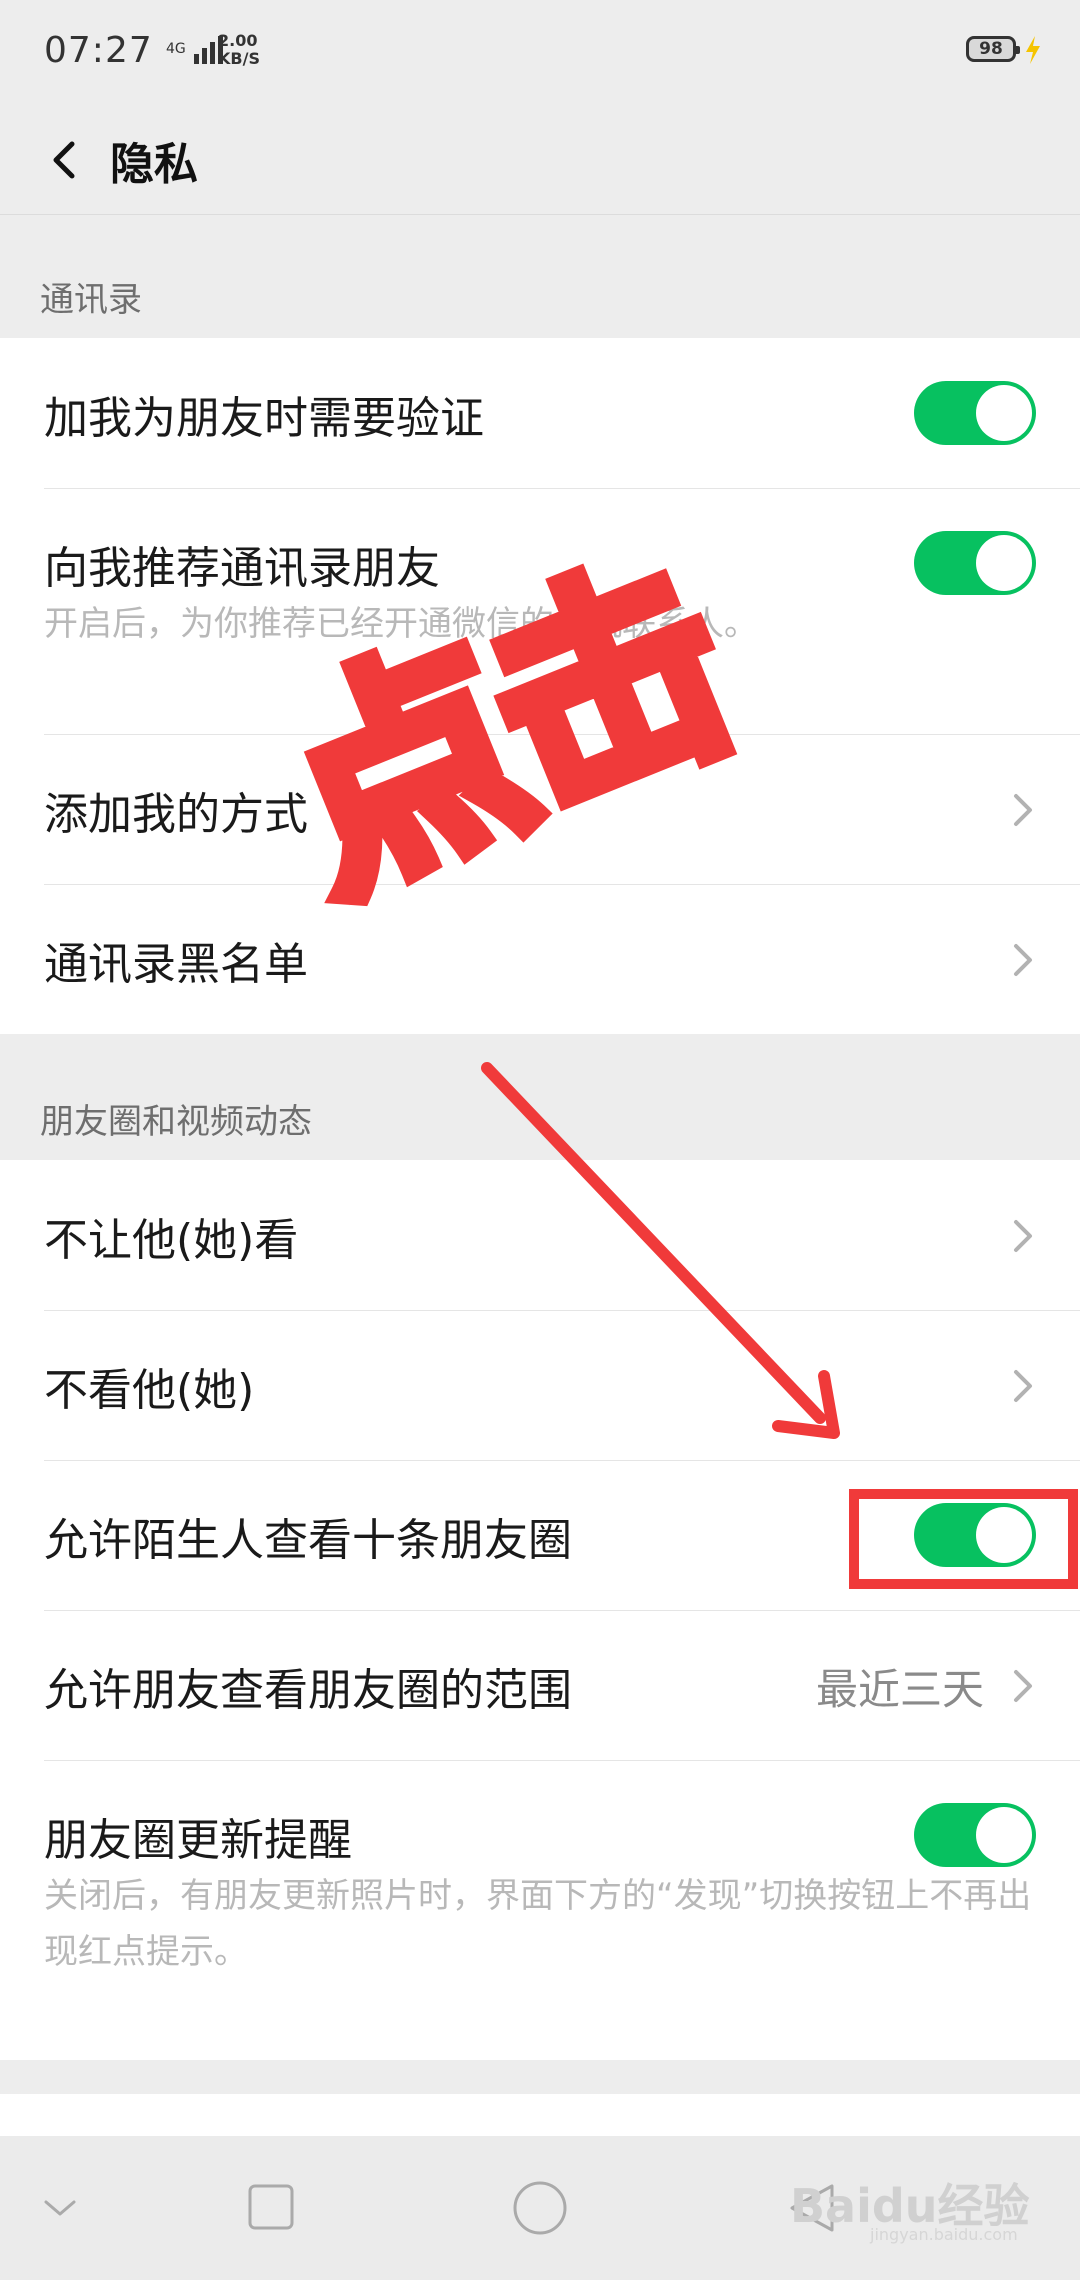 This screenshot has width=1080, height=2280. What do you see at coordinates (538, 1924) in the screenshot?
I see `setting-description: 关闭后，有朋友更新照片时，界面下方的“发现”切换按钮上不再出现红点提示。` at bounding box center [538, 1924].